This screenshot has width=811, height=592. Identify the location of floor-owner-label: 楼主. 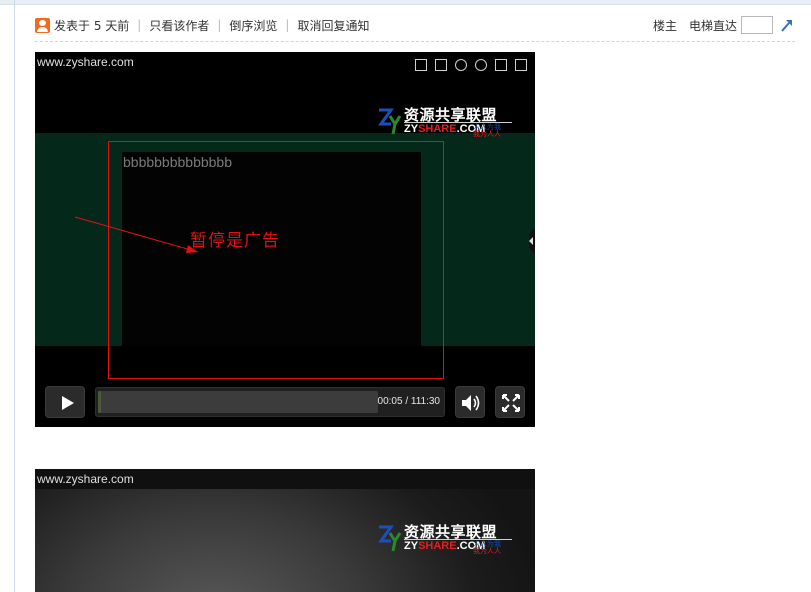
(664, 25).